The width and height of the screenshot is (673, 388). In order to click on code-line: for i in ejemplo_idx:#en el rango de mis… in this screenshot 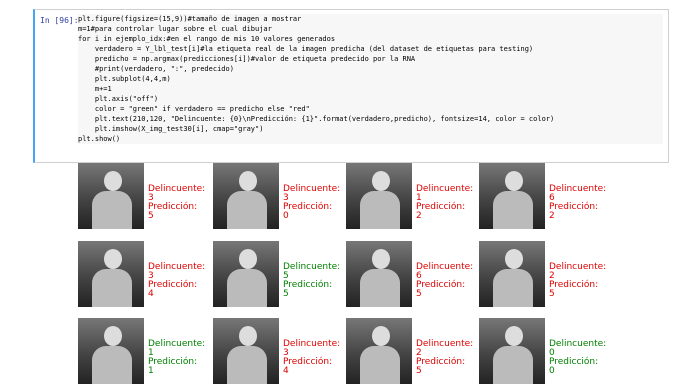, I will do `click(207, 39)`.